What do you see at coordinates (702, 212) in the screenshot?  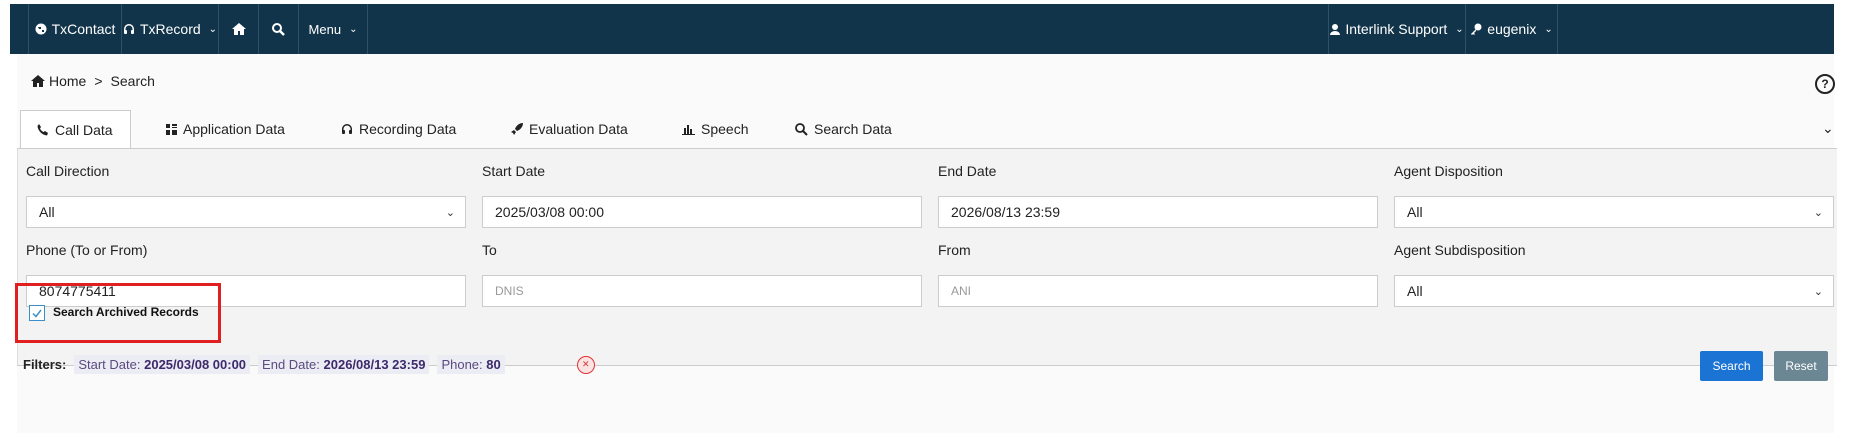 I see `start-date-input: 2025/03/08 00:00` at bounding box center [702, 212].